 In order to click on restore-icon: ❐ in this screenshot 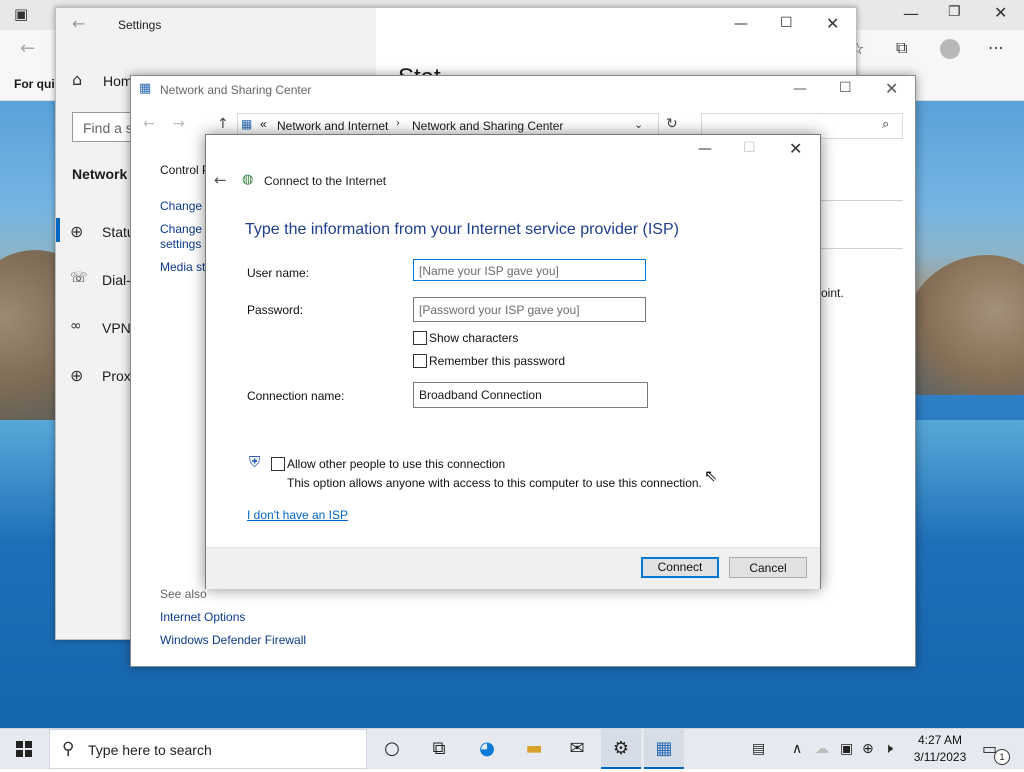, I will do `click(954, 12)`.